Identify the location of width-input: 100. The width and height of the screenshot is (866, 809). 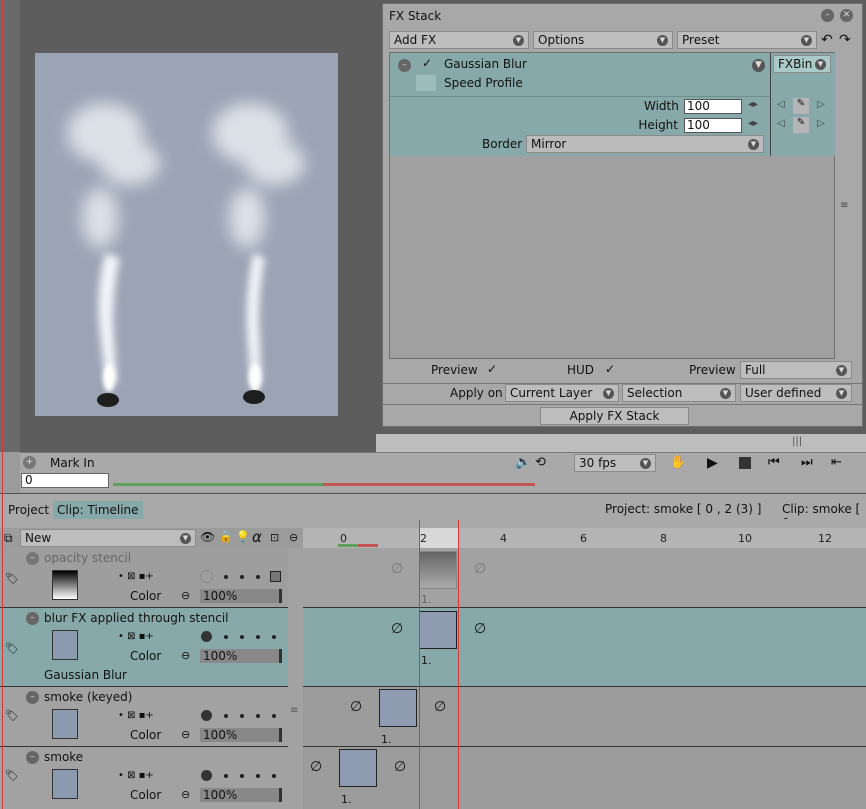
(713, 106).